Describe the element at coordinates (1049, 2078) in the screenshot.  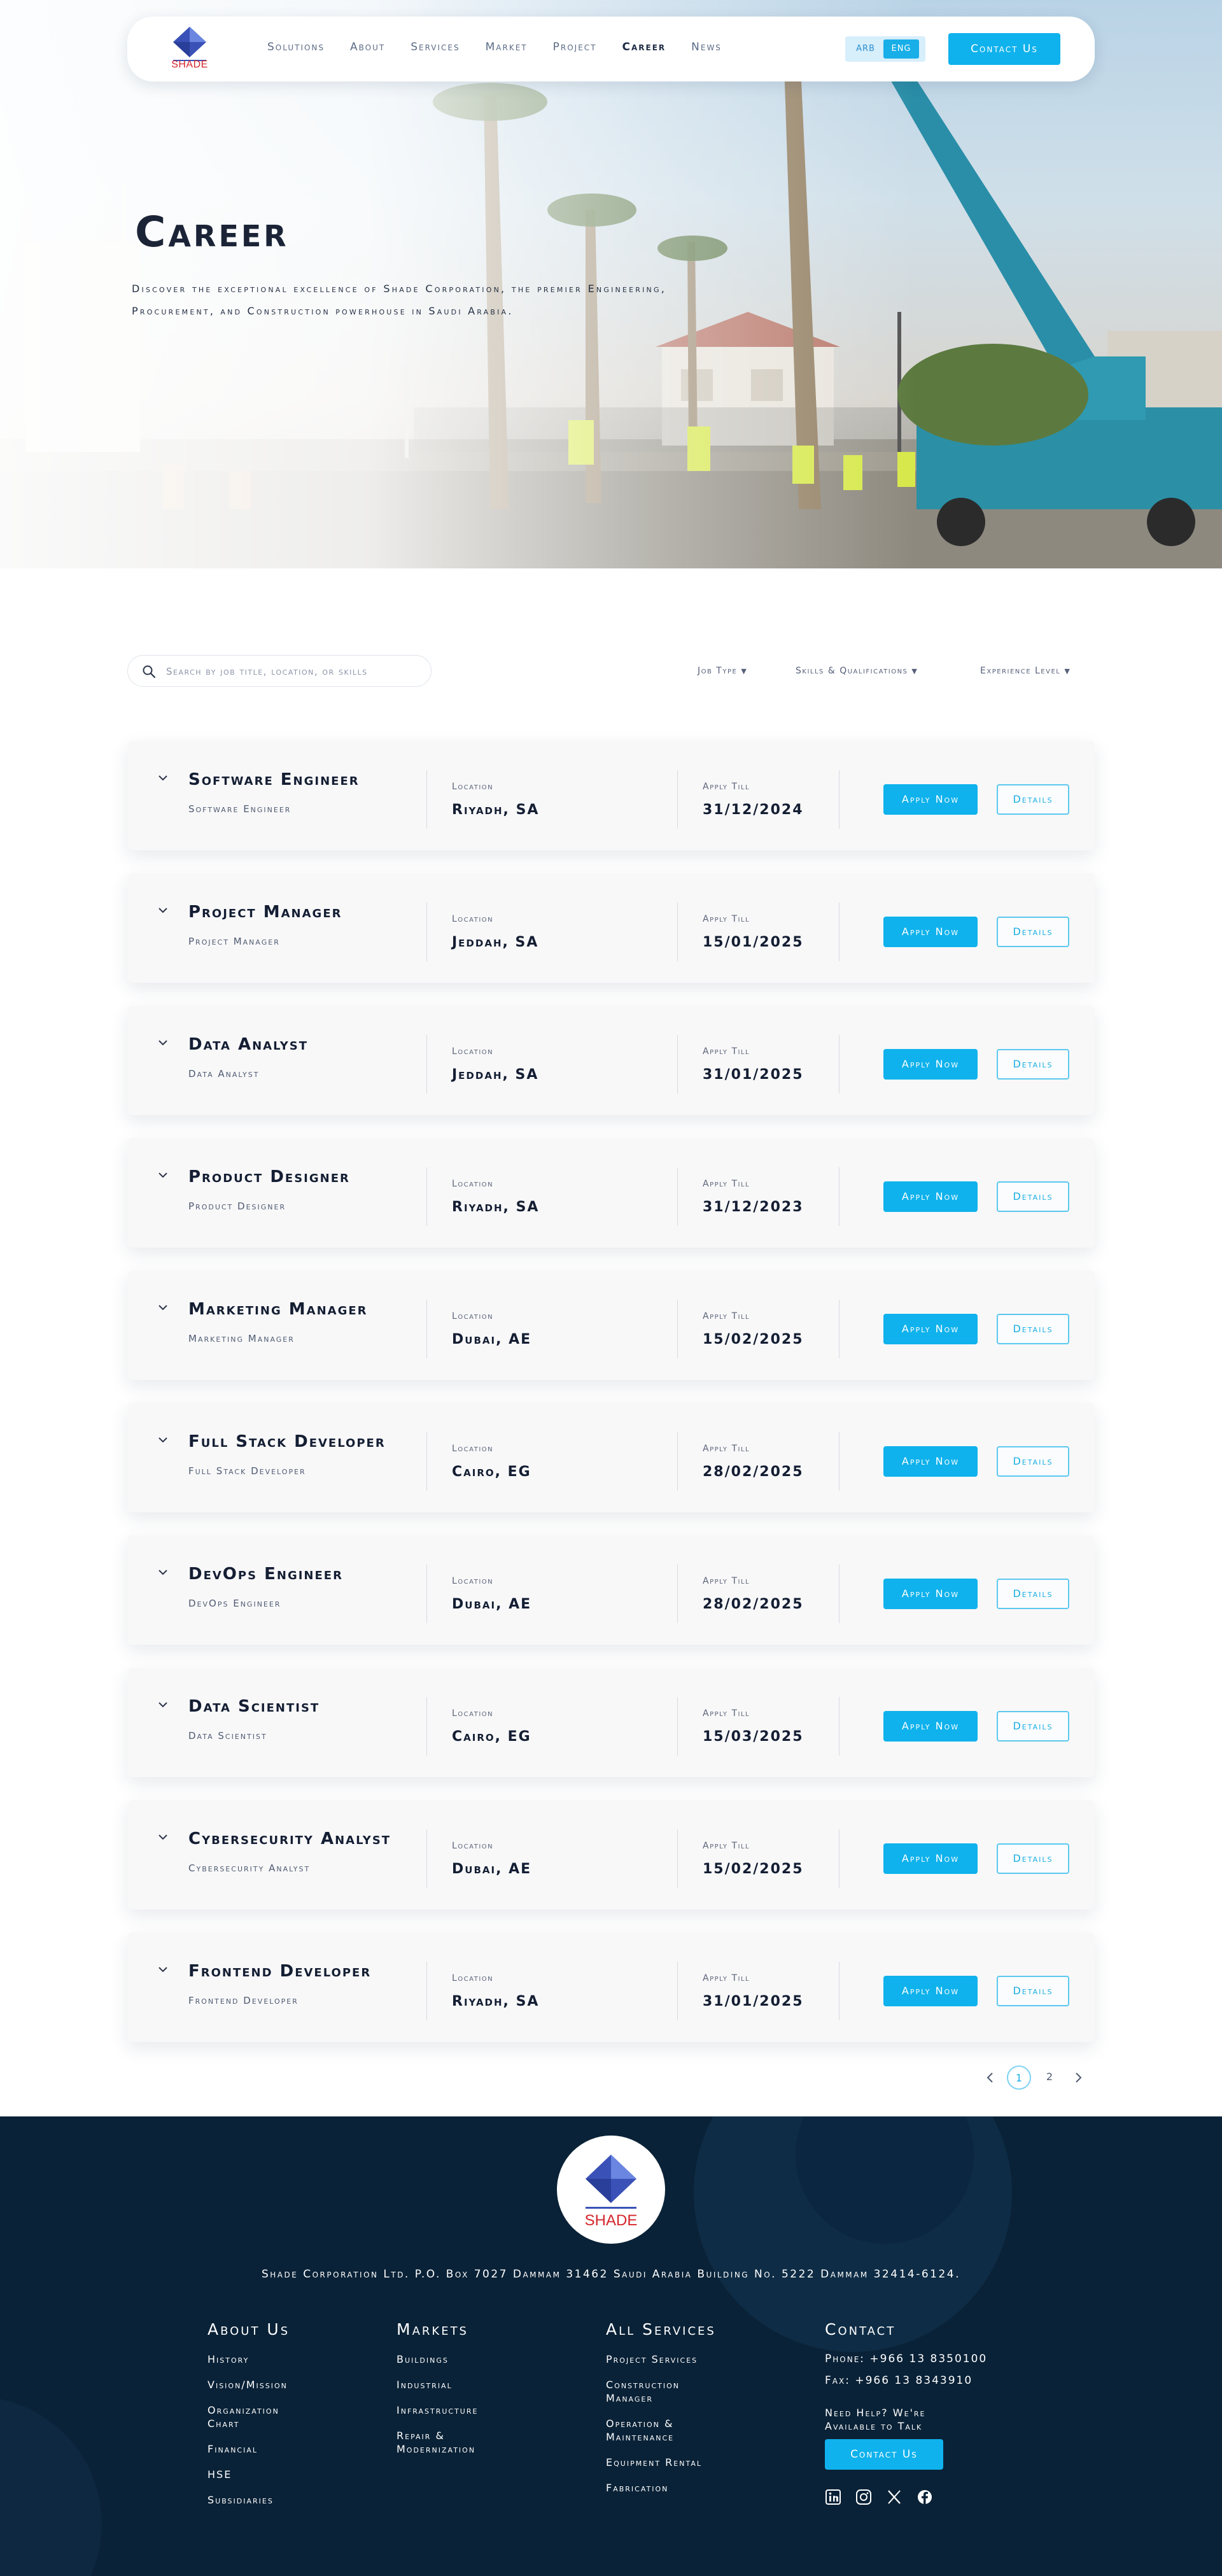
I see `page-2-button: 2` at that location.